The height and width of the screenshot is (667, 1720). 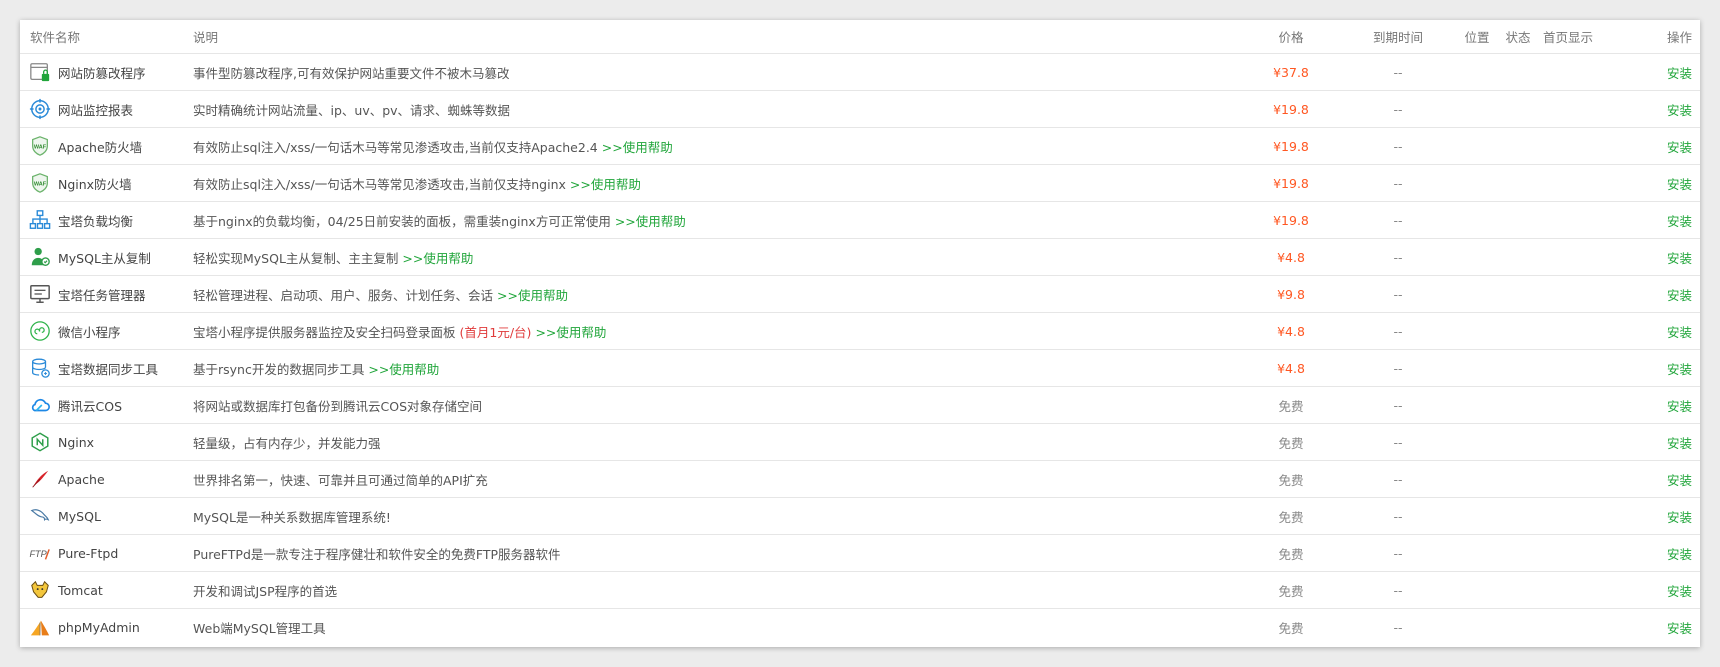 What do you see at coordinates (40, 294) in the screenshot?
I see `task-manager-icon` at bounding box center [40, 294].